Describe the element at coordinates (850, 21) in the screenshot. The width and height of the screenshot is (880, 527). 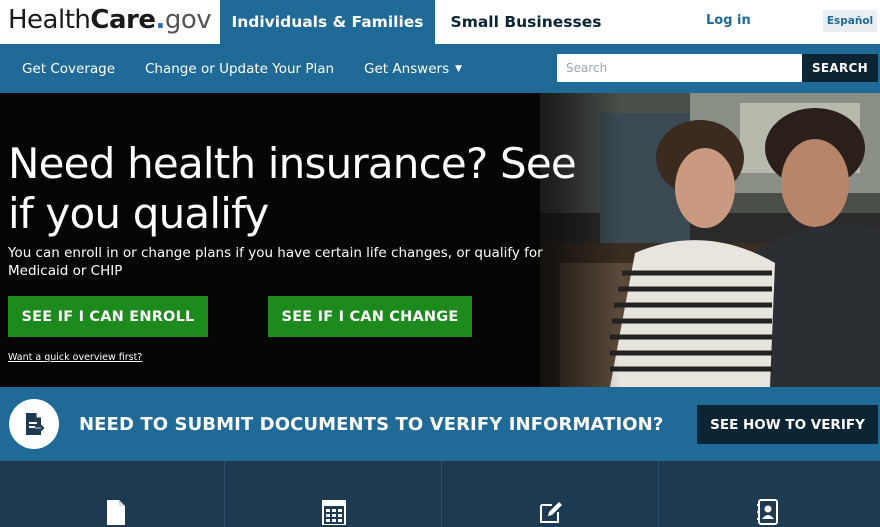
I see `language-espanol-button: Español` at that location.